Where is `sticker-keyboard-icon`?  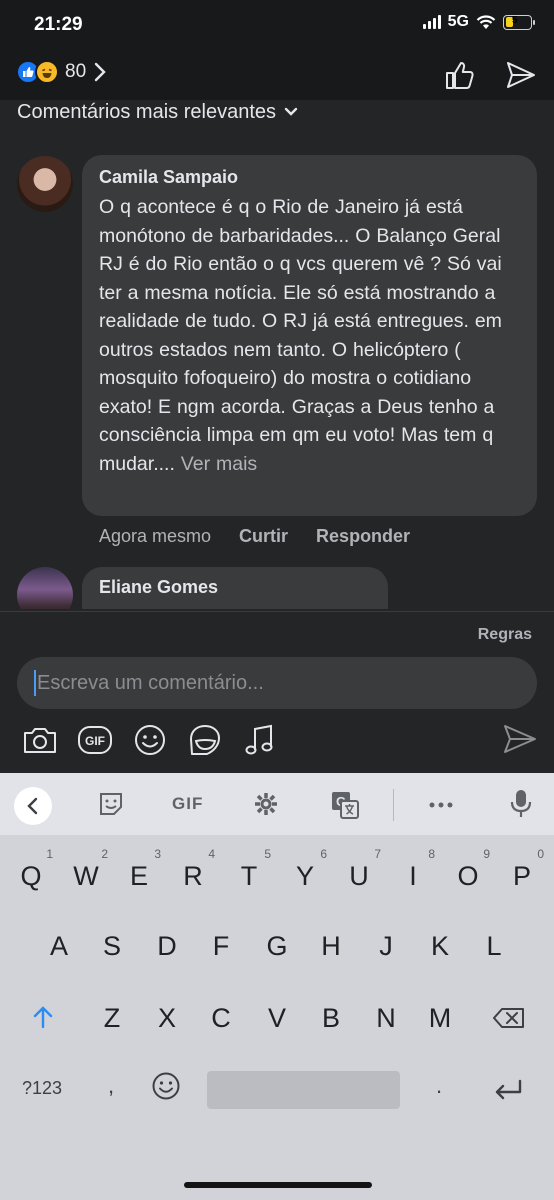
sticker-keyboard-icon is located at coordinates (111, 804).